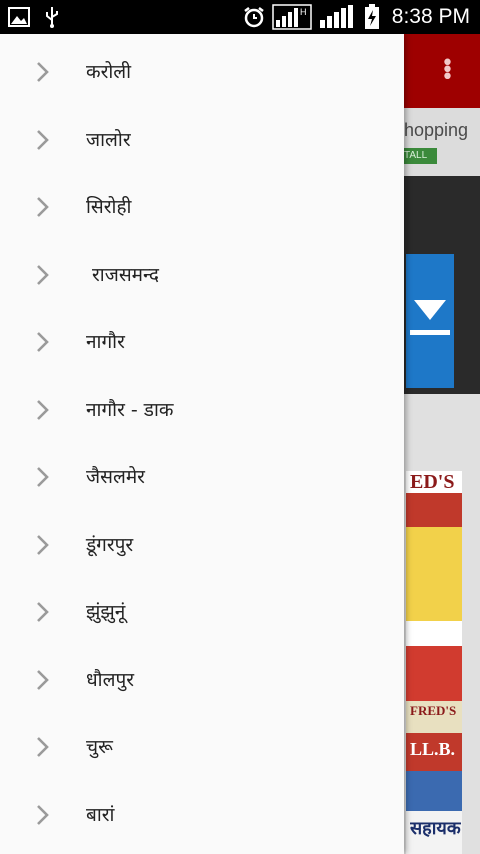 The height and width of the screenshot is (854, 480). I want to click on install-button: TALL, so click(420, 156).